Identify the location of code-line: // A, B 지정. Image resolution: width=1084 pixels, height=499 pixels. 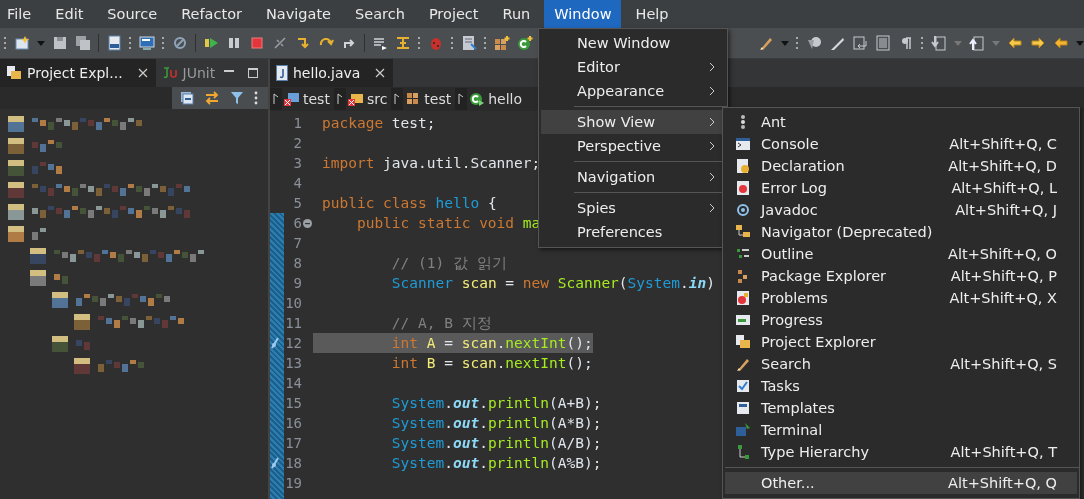
(441, 323).